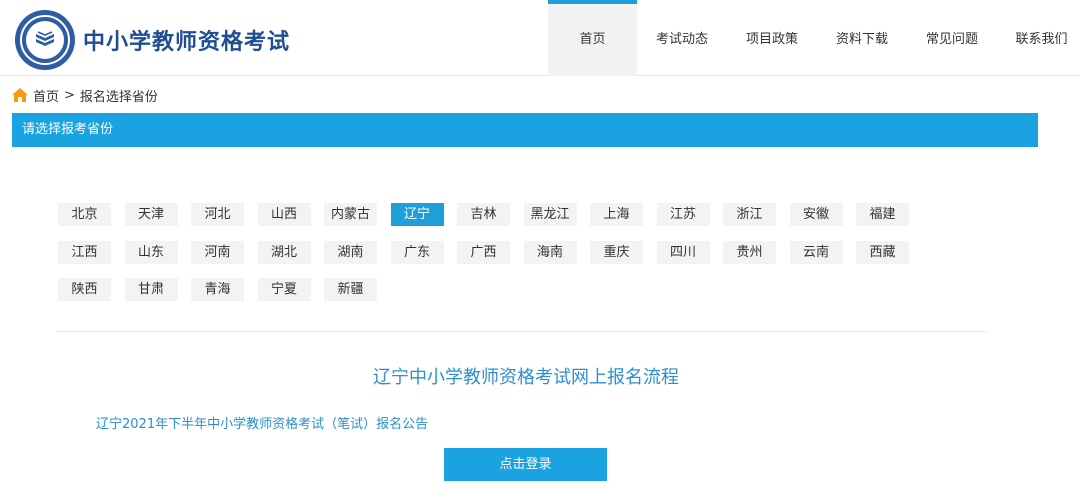 The height and width of the screenshot is (500, 1080). I want to click on home-icon, so click(20, 95).